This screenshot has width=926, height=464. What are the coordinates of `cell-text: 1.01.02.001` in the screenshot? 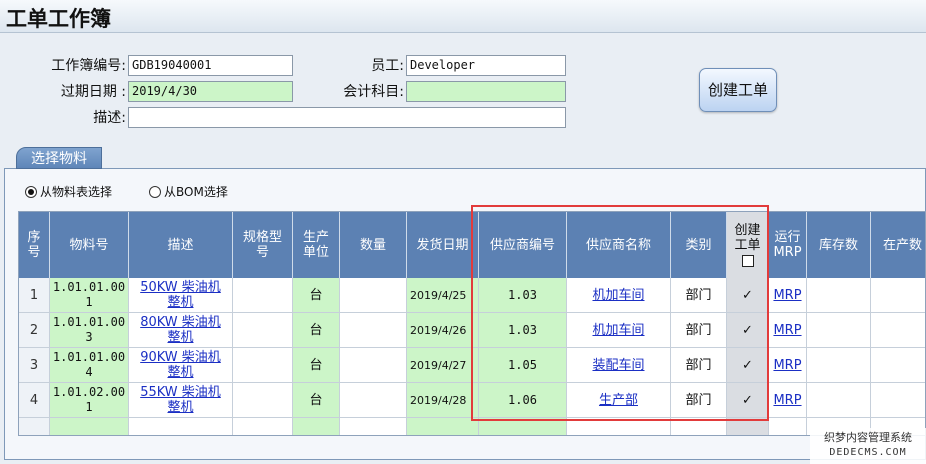 It's located at (89, 399).